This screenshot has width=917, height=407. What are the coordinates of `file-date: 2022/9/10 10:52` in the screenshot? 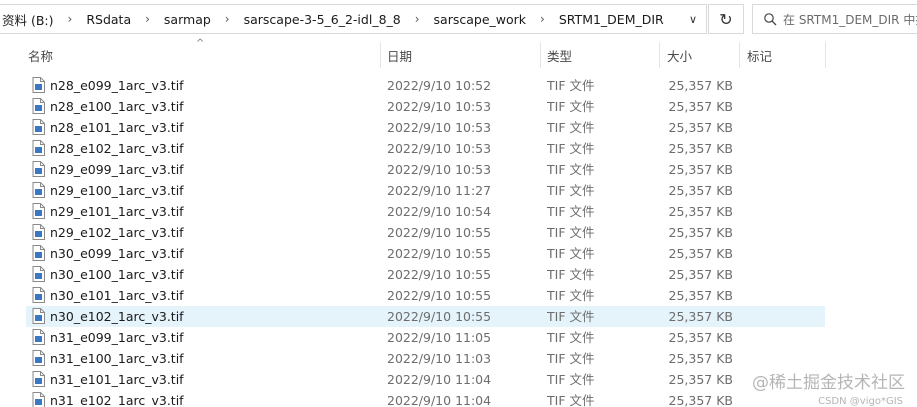 It's located at (439, 85).